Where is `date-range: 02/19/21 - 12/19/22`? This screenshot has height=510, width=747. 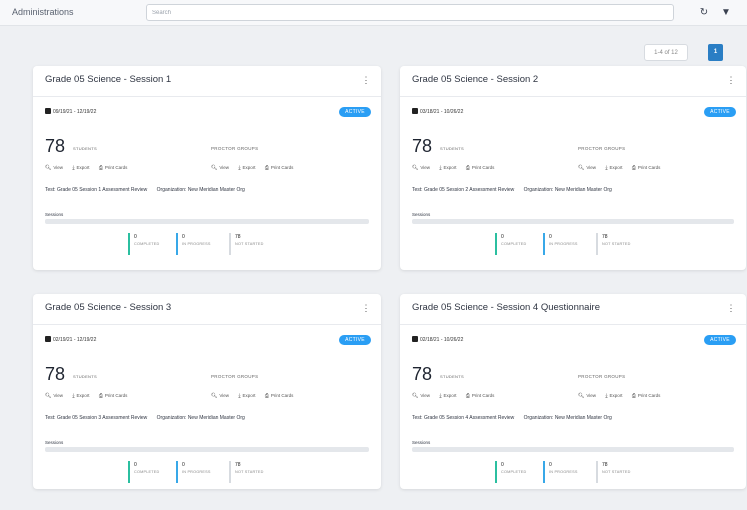 date-range: 02/19/21 - 12/19/22 is located at coordinates (70, 339).